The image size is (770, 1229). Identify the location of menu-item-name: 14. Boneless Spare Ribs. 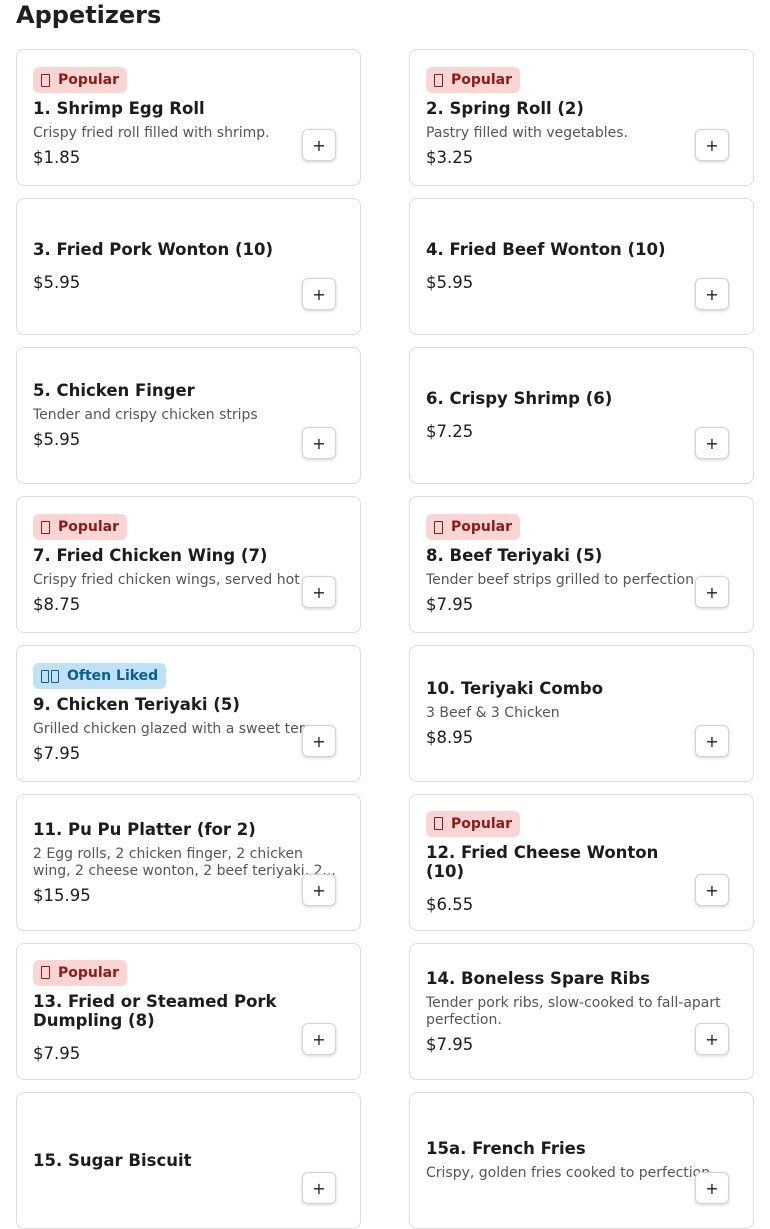
(538, 978).